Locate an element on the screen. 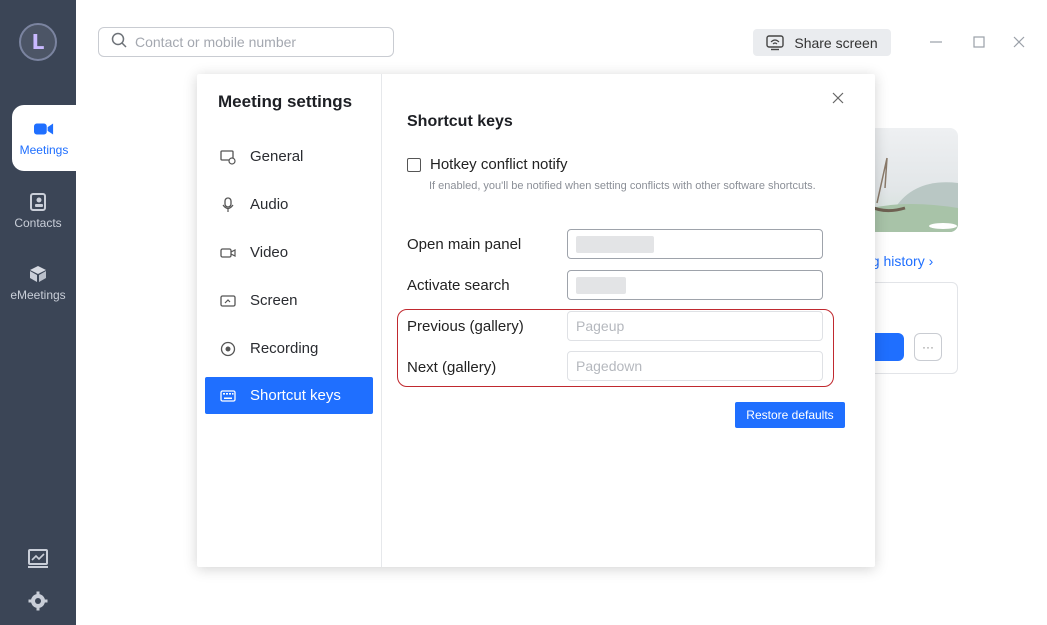 This screenshot has width=1047, height=625. open-main-panel-field is located at coordinates (695, 244).